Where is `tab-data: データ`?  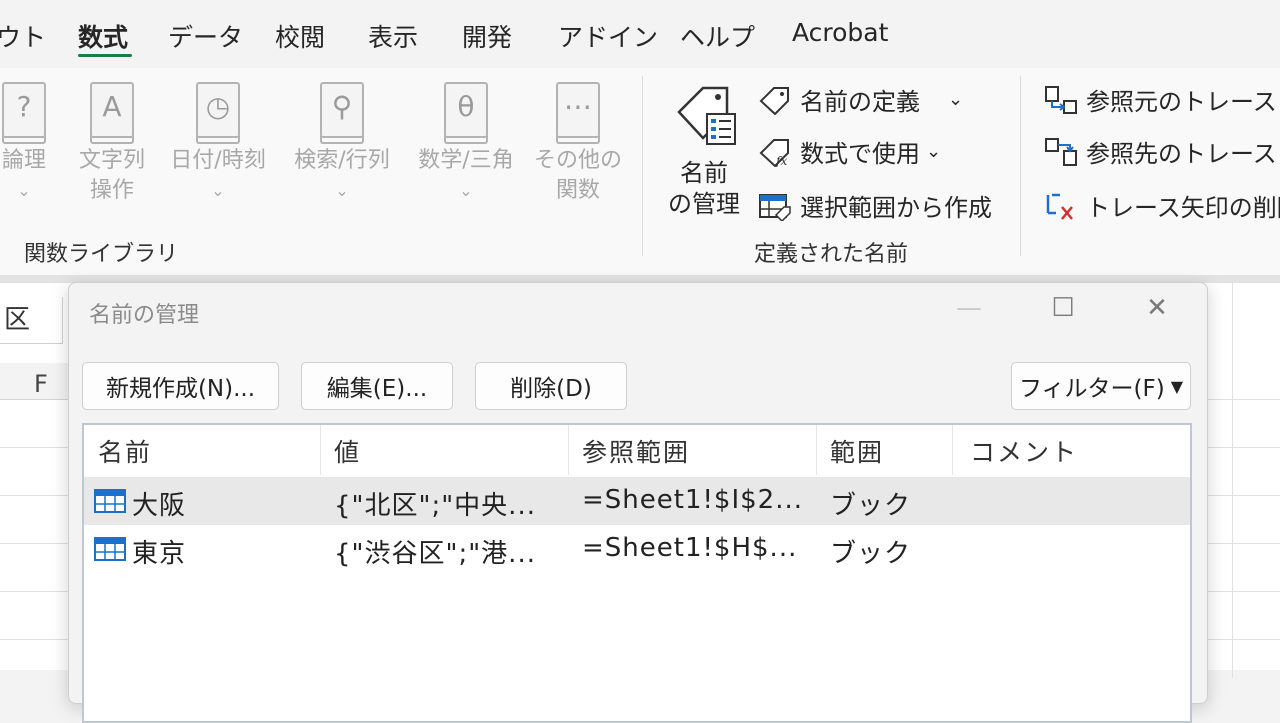 tab-data: データ is located at coordinates (205, 36).